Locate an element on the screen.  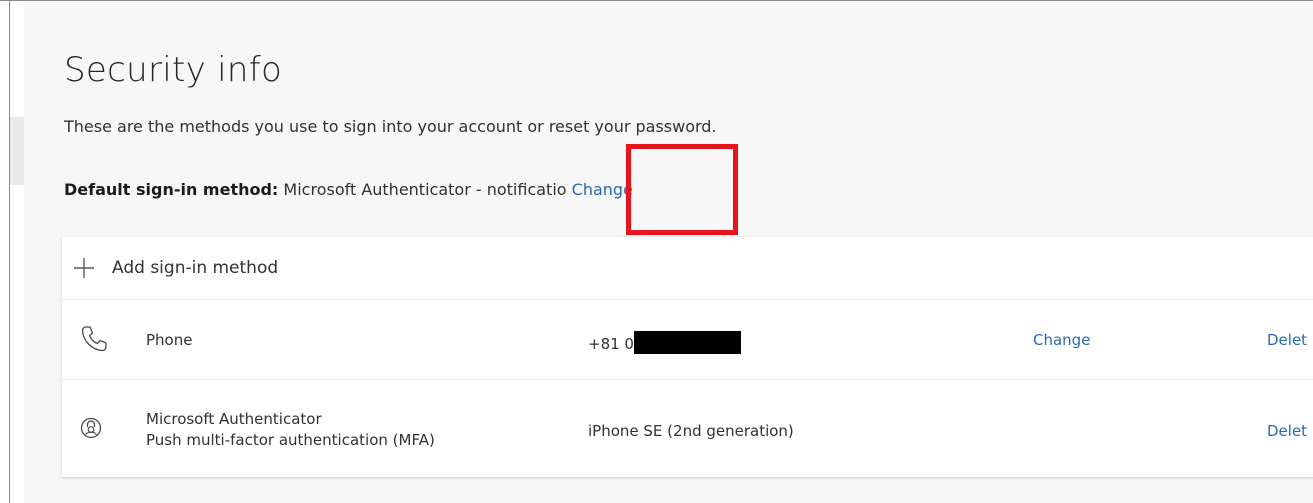
red-highlight-annotation is located at coordinates (682, 189).